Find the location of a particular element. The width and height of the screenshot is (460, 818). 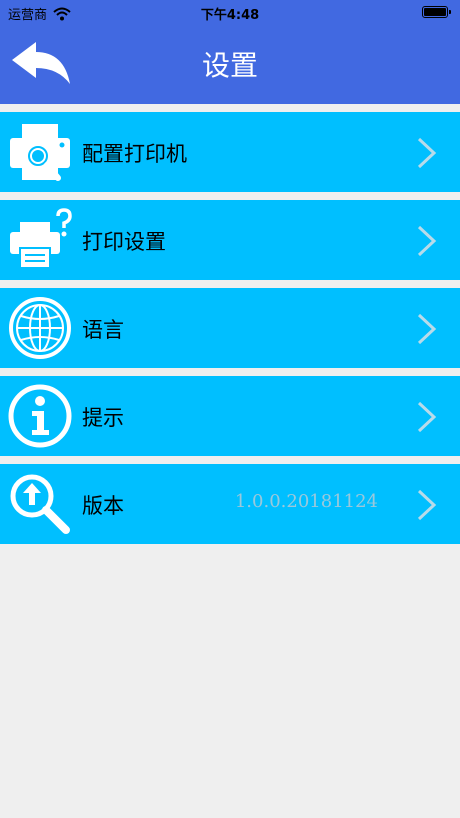

update-search-icon is located at coordinates (40, 504).